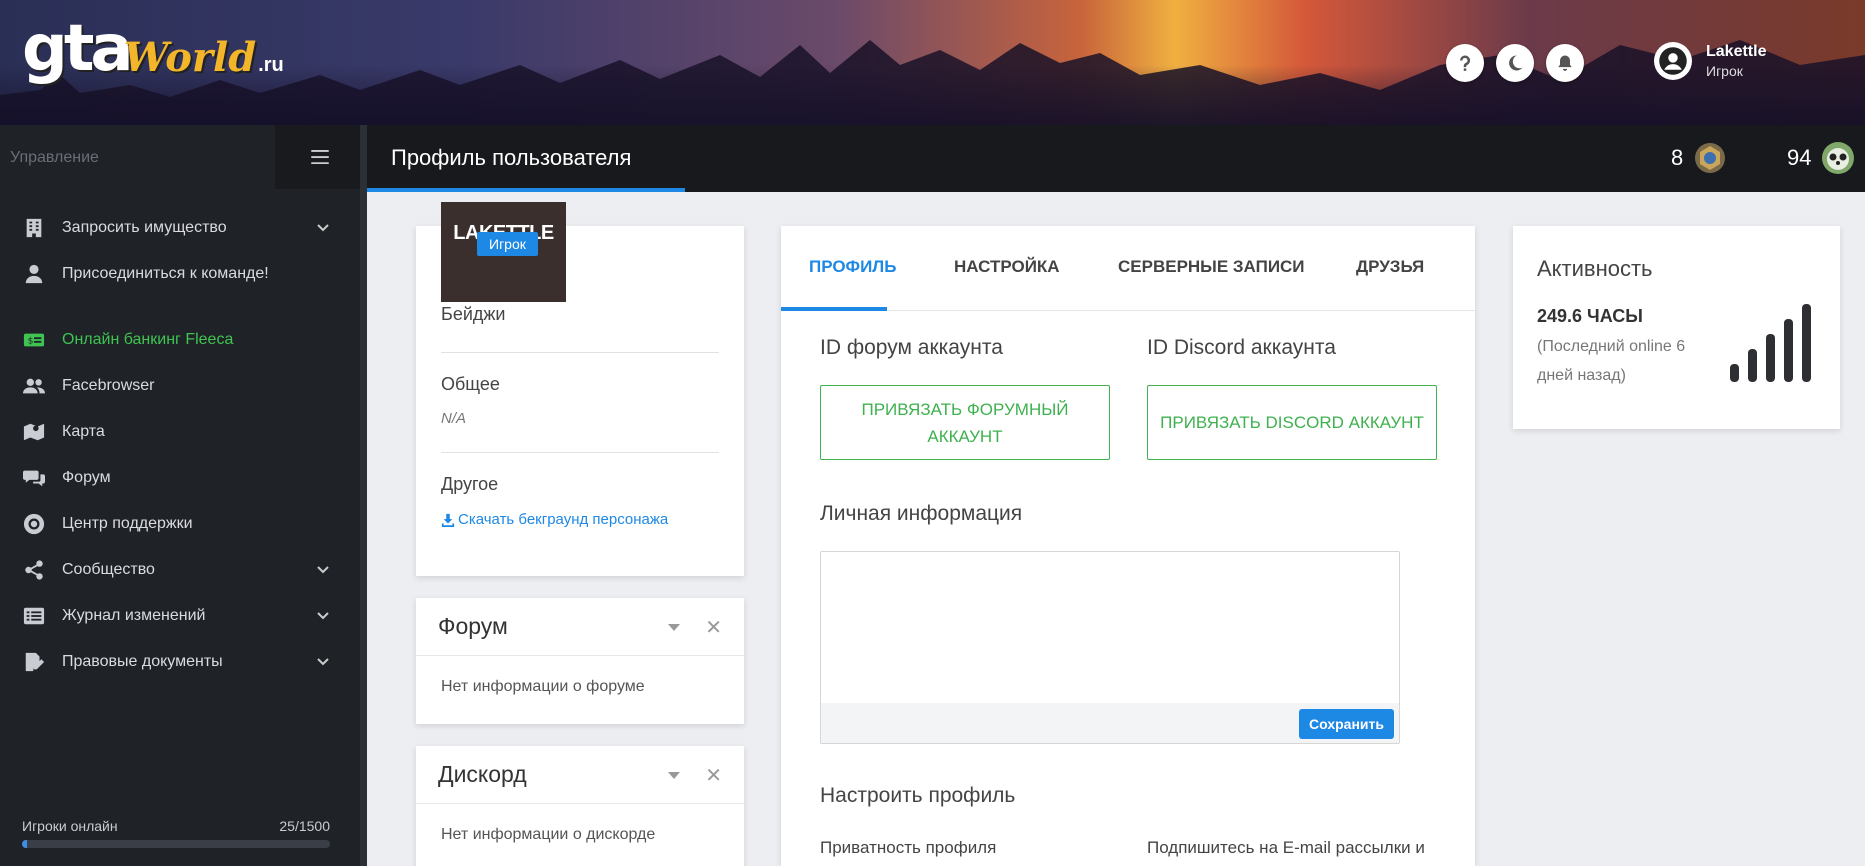 This screenshot has height=866, width=1865. What do you see at coordinates (921, 513) in the screenshot?
I see `personal-info-label: Личная информация` at bounding box center [921, 513].